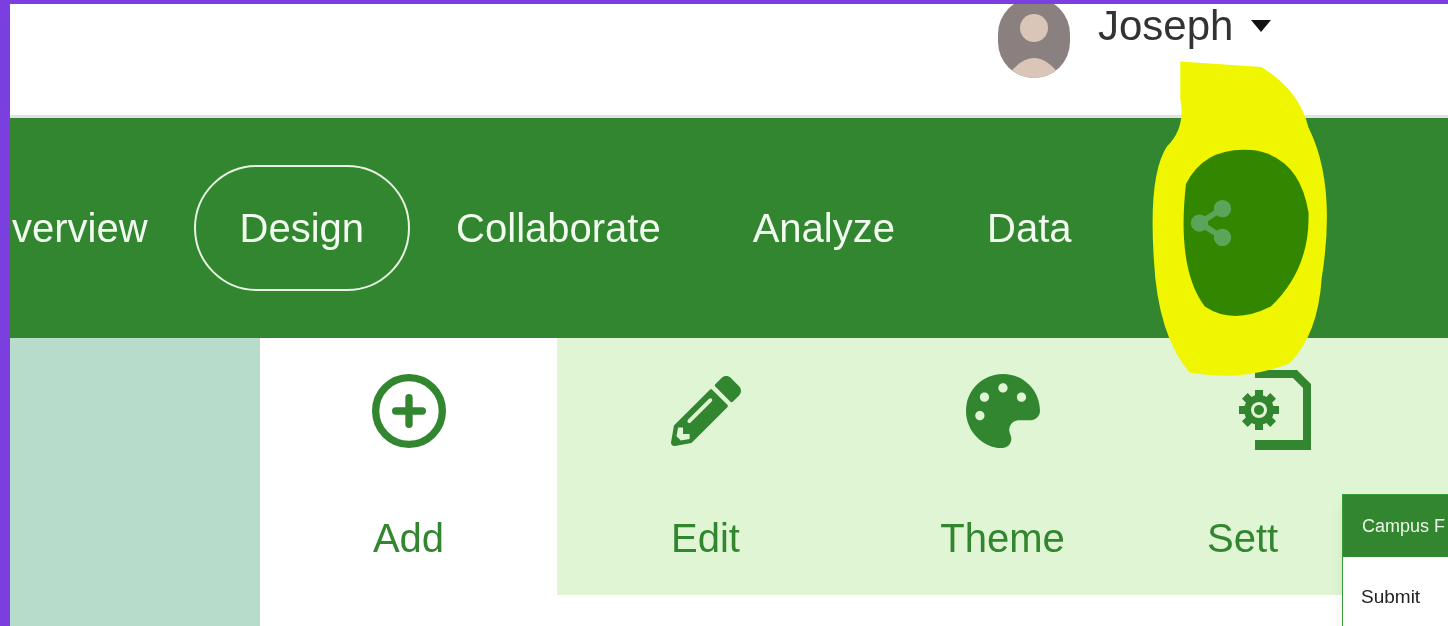 The image size is (1448, 626). I want to click on popup-title: Campus F, so click(1404, 526).